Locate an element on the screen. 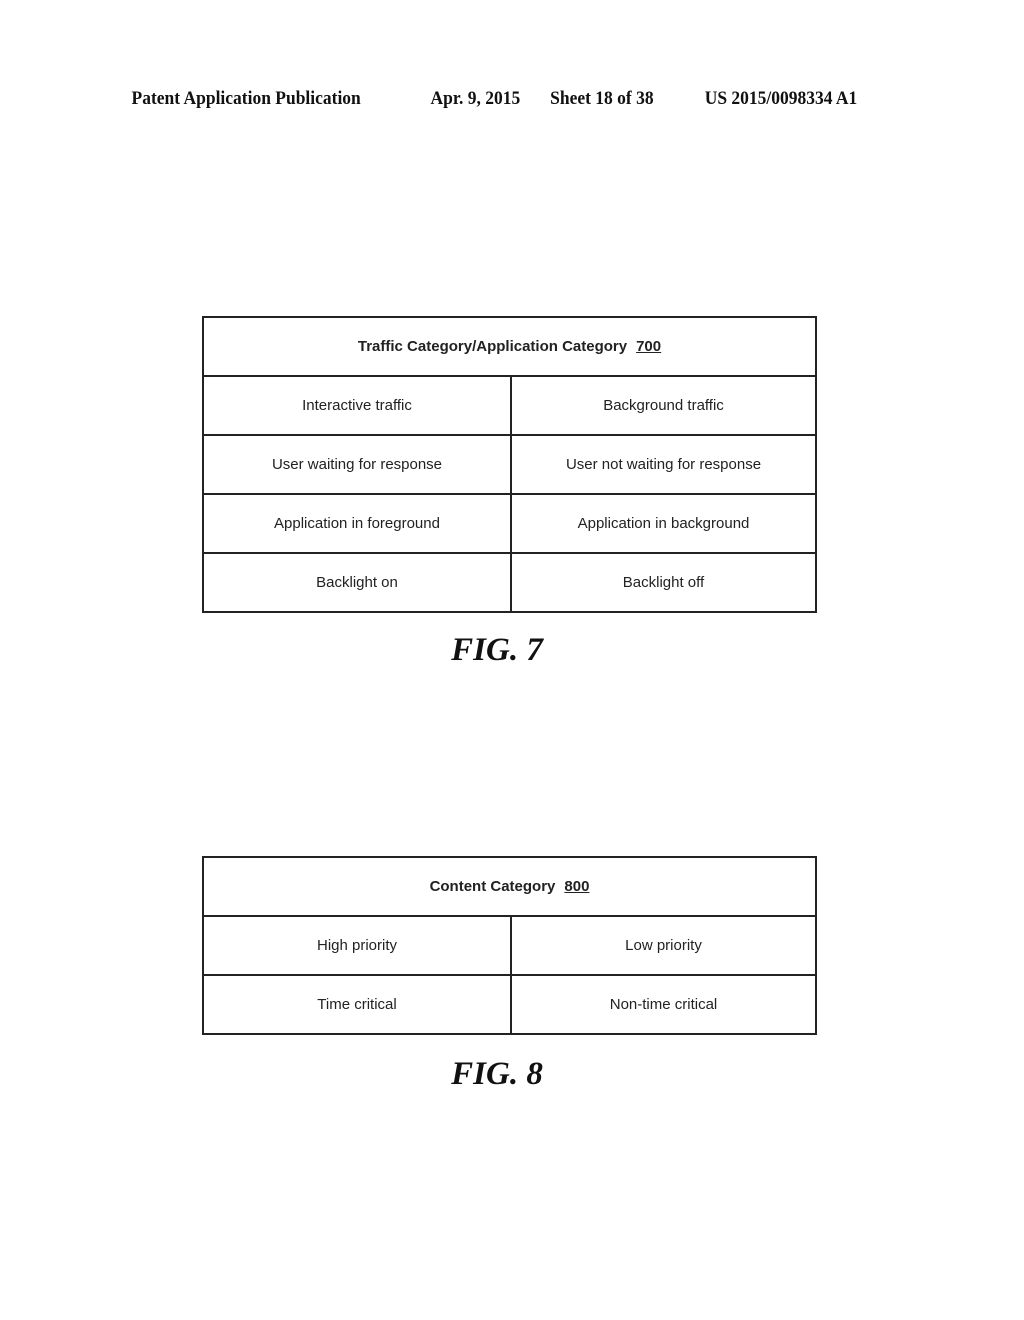 The height and width of the screenshot is (1320, 1024). figure-caption: FIG. 7 is located at coordinates (497, 650).